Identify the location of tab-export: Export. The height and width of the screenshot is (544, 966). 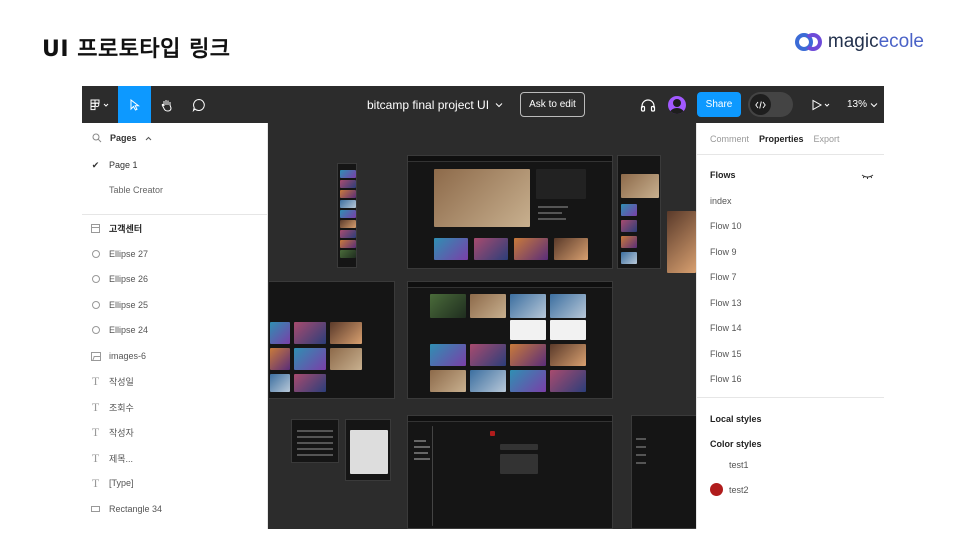
(827, 139).